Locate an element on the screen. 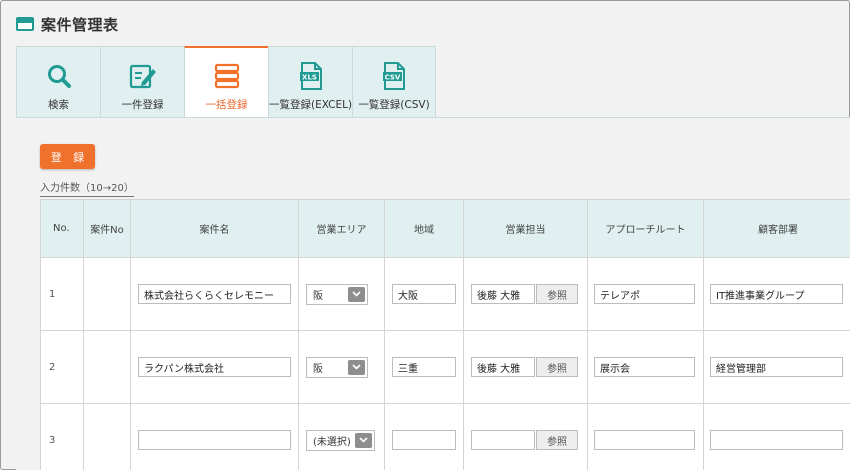 The image size is (850, 470). sales-area-select: (未選択) is located at coordinates (340, 440).